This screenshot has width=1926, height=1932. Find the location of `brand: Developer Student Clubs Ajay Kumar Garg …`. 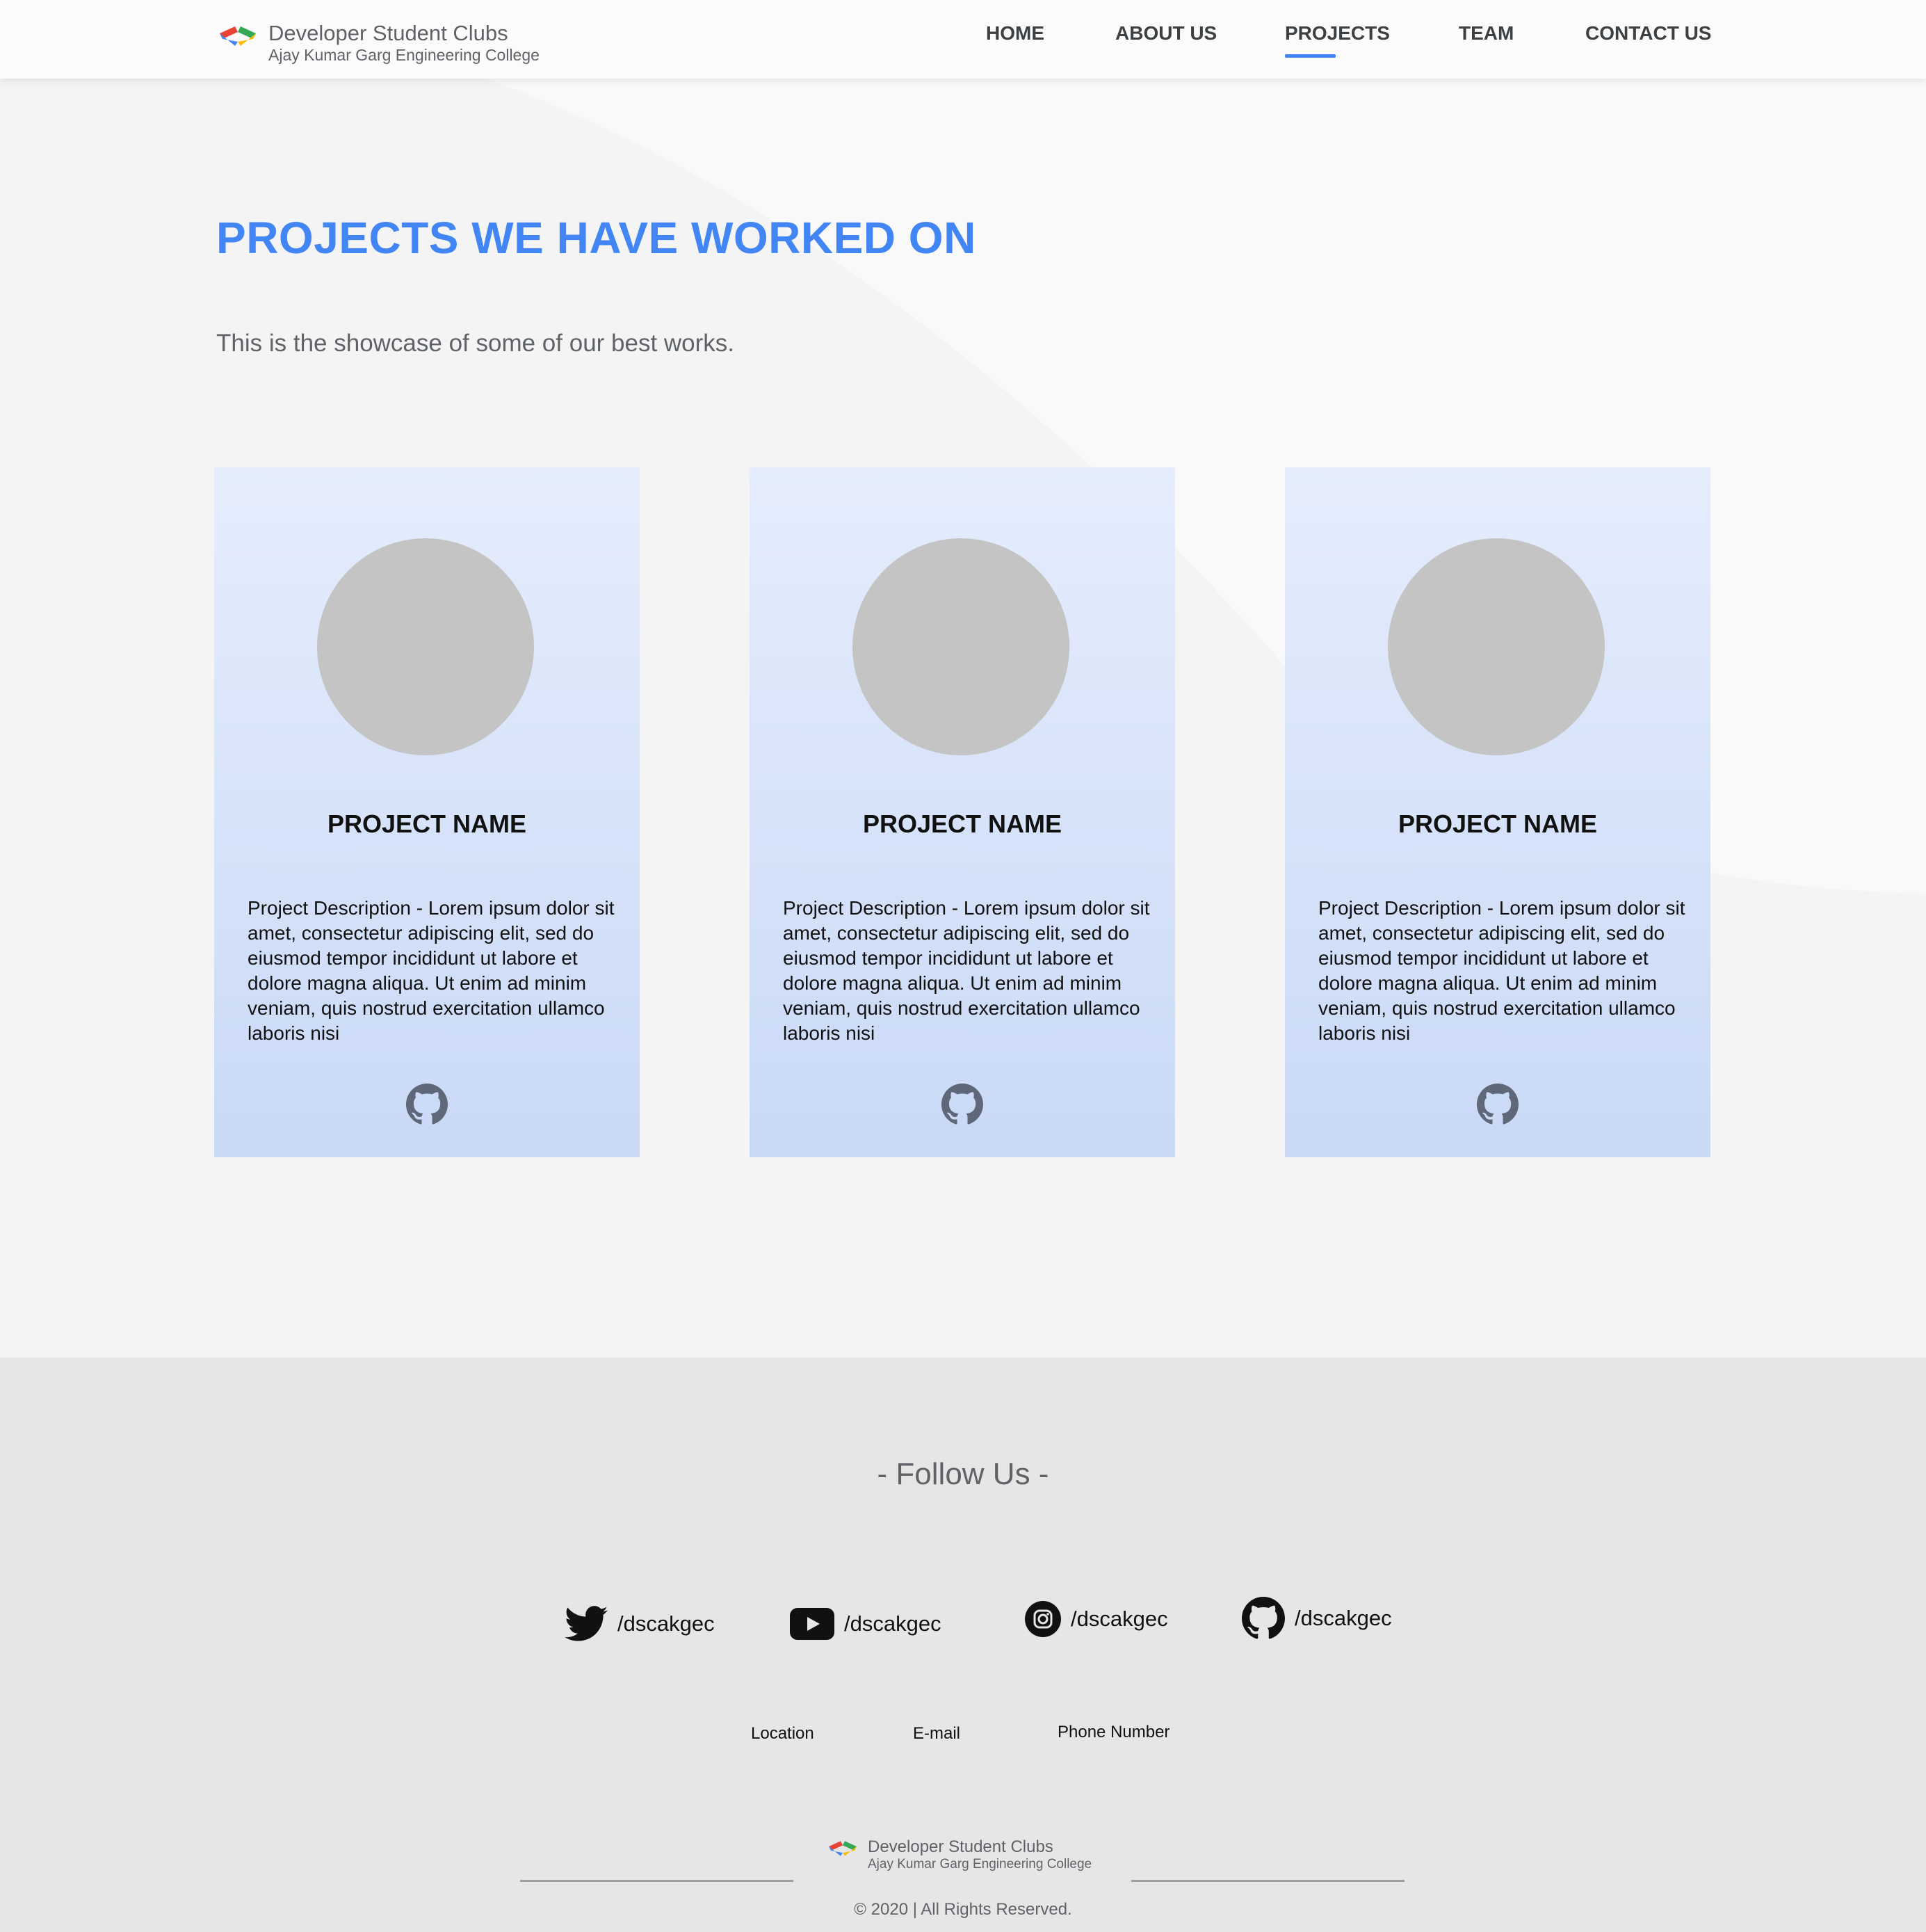

brand: Developer Student Clubs Ajay Kumar Garg … is located at coordinates (377, 43).